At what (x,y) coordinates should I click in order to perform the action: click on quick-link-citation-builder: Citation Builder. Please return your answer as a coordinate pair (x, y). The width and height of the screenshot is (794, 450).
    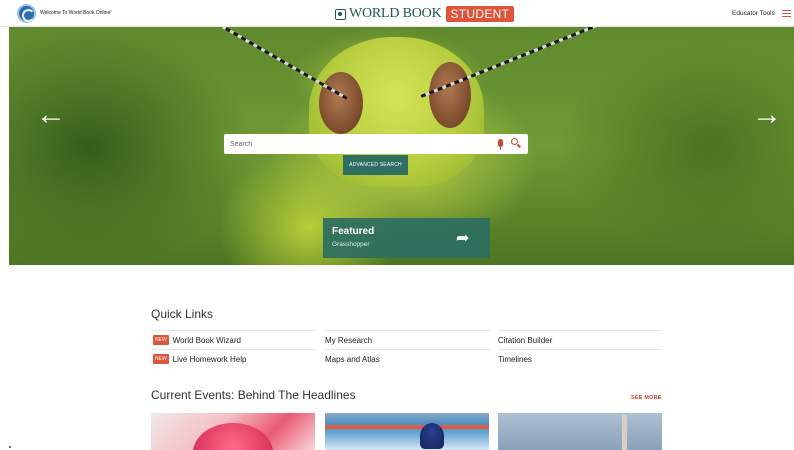
    Looking at the image, I should click on (580, 339).